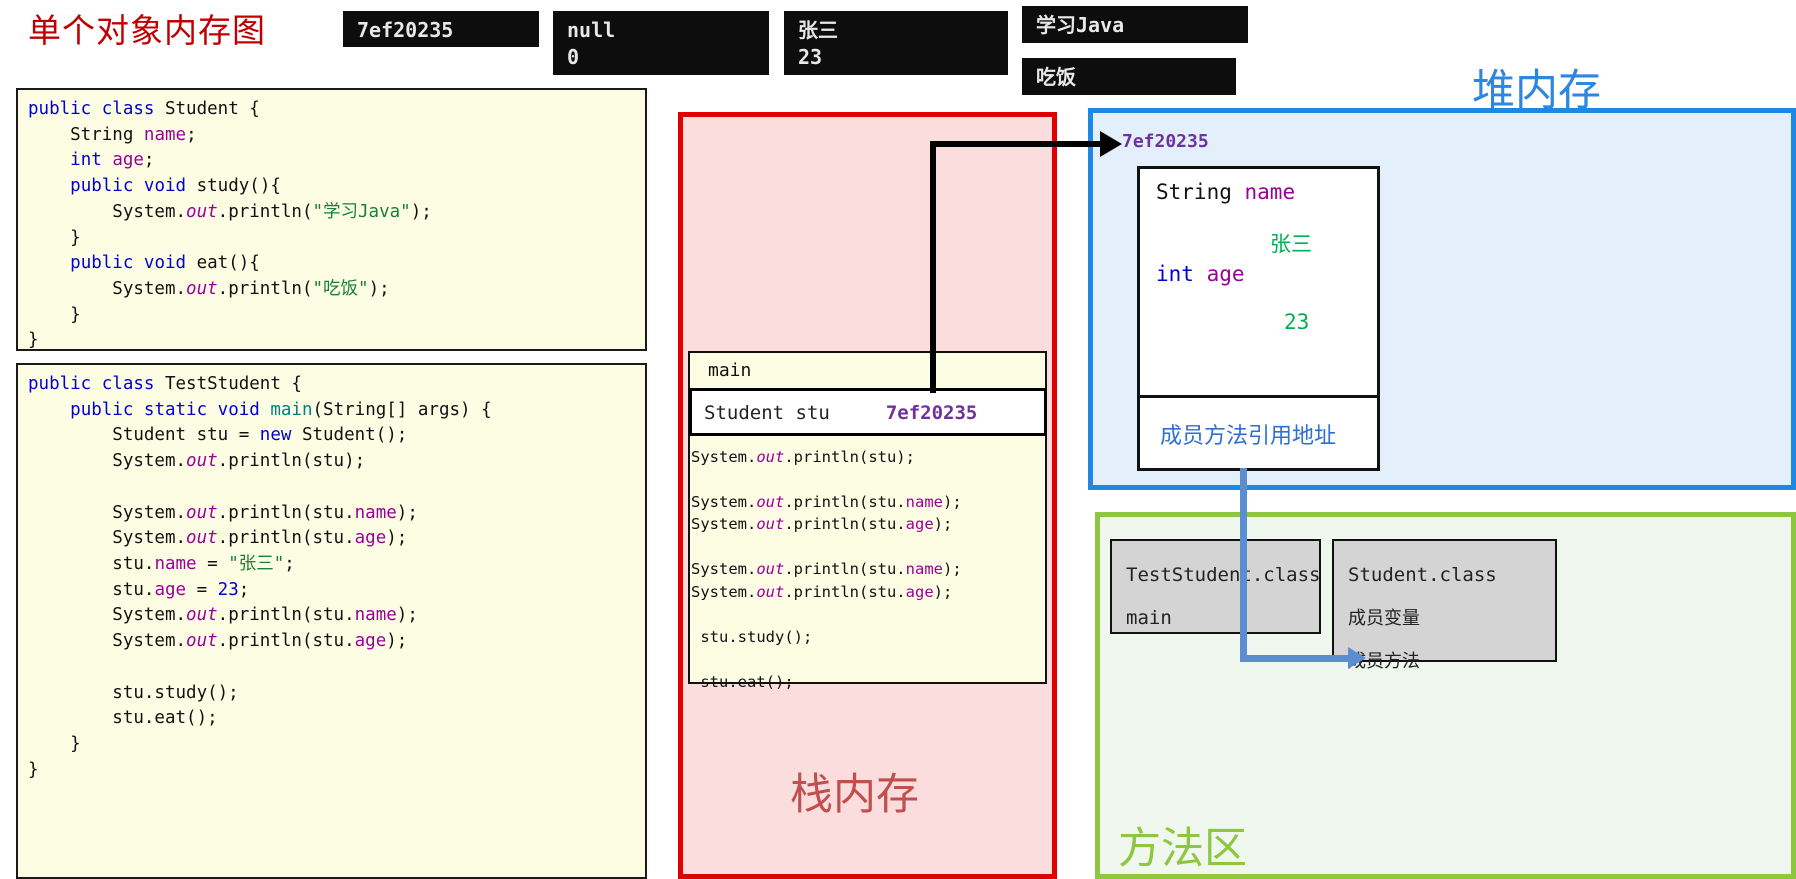 This screenshot has height=879, width=1796. I want to click on stack-to-heap-arrow-vertical, so click(933, 267).